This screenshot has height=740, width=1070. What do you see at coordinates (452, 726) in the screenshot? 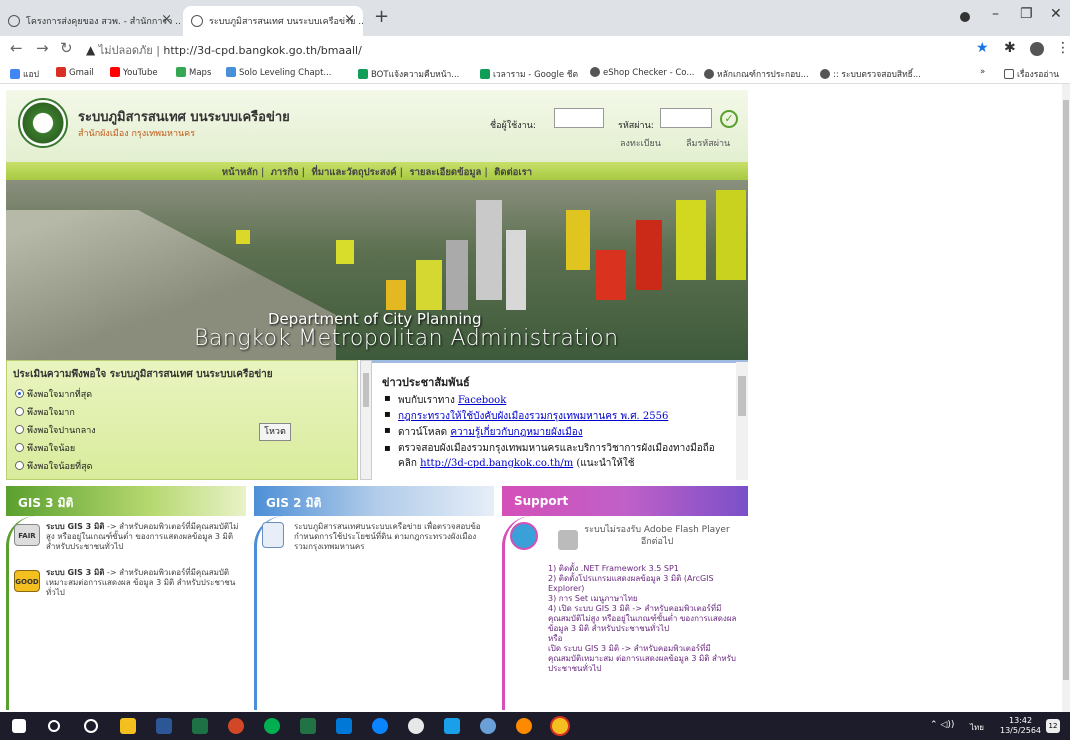
I see `store-icon` at bounding box center [452, 726].